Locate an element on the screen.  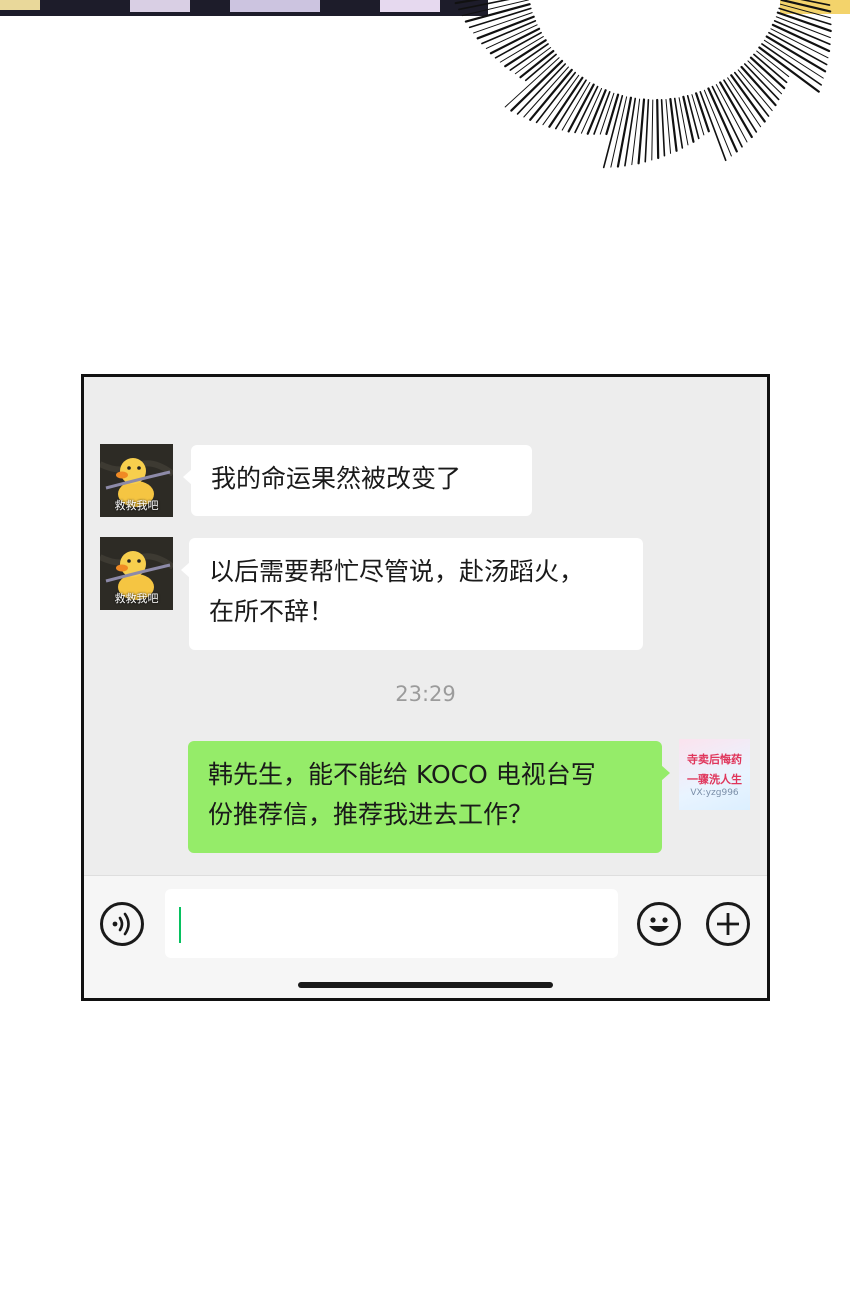
avatar-text: 一骤洗人生 is located at coordinates (714, 779).